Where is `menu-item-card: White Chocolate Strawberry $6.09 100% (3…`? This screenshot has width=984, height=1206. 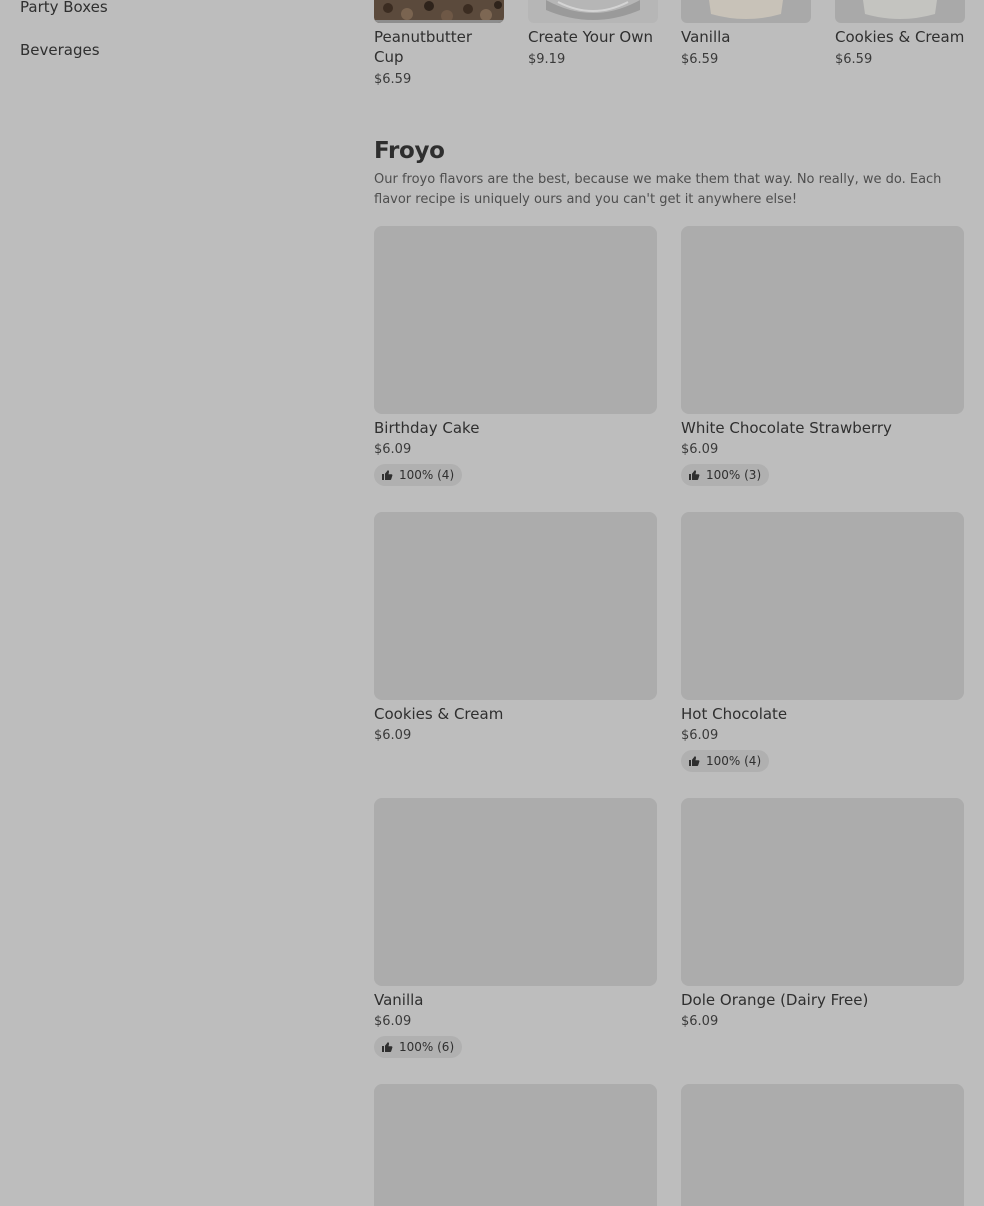
menu-item-card: White Chocolate Strawberry $6.09 100% (3… is located at coordinates (822, 356).